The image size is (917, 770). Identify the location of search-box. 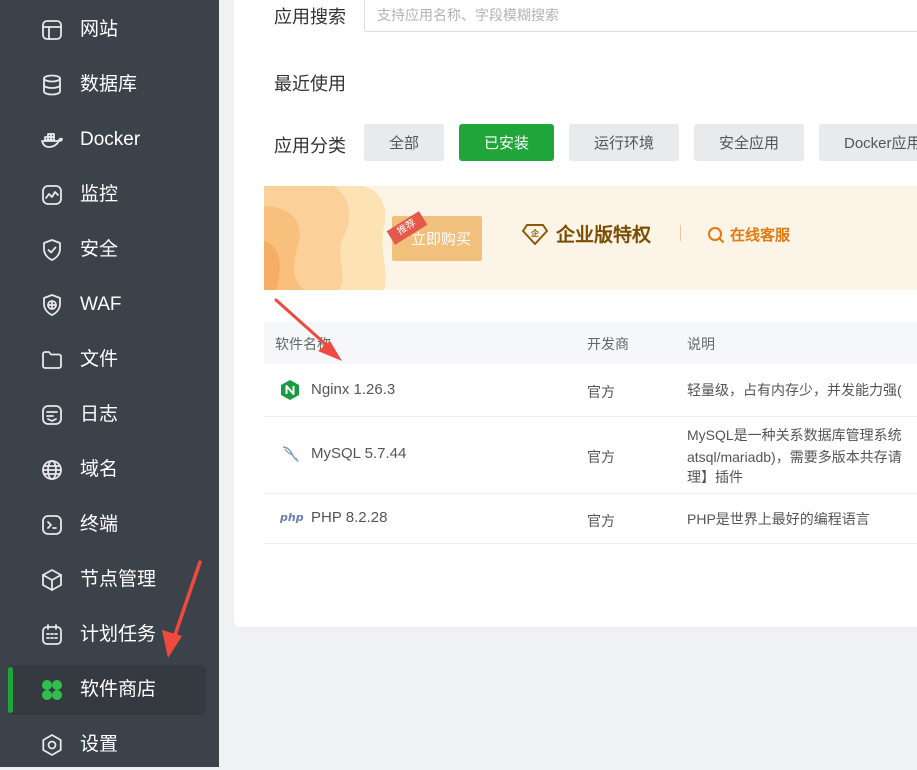
(640, 16).